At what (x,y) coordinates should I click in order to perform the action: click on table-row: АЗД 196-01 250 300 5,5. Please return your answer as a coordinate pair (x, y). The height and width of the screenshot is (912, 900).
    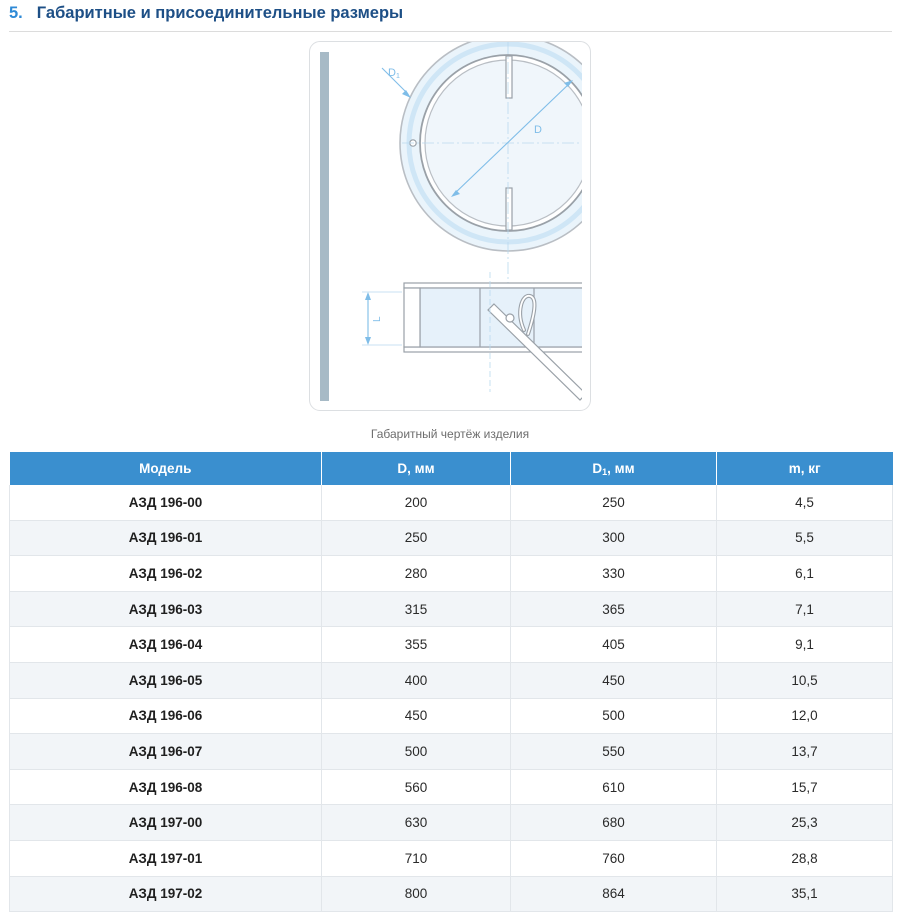
    Looking at the image, I should click on (451, 538).